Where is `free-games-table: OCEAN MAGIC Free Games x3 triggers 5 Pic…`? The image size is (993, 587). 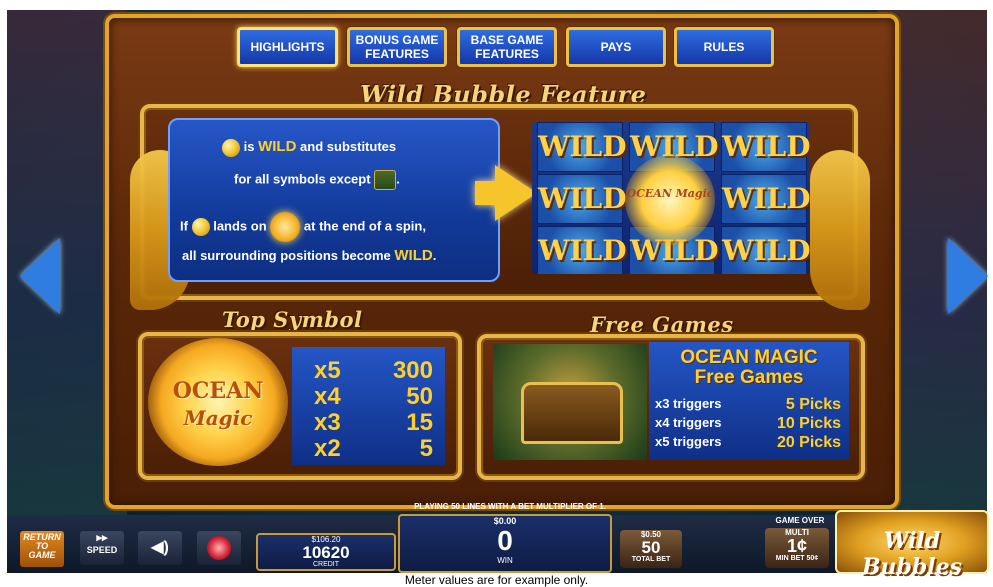 free-games-table: OCEAN MAGIC Free Games x3 triggers 5 Pic… is located at coordinates (749, 401).